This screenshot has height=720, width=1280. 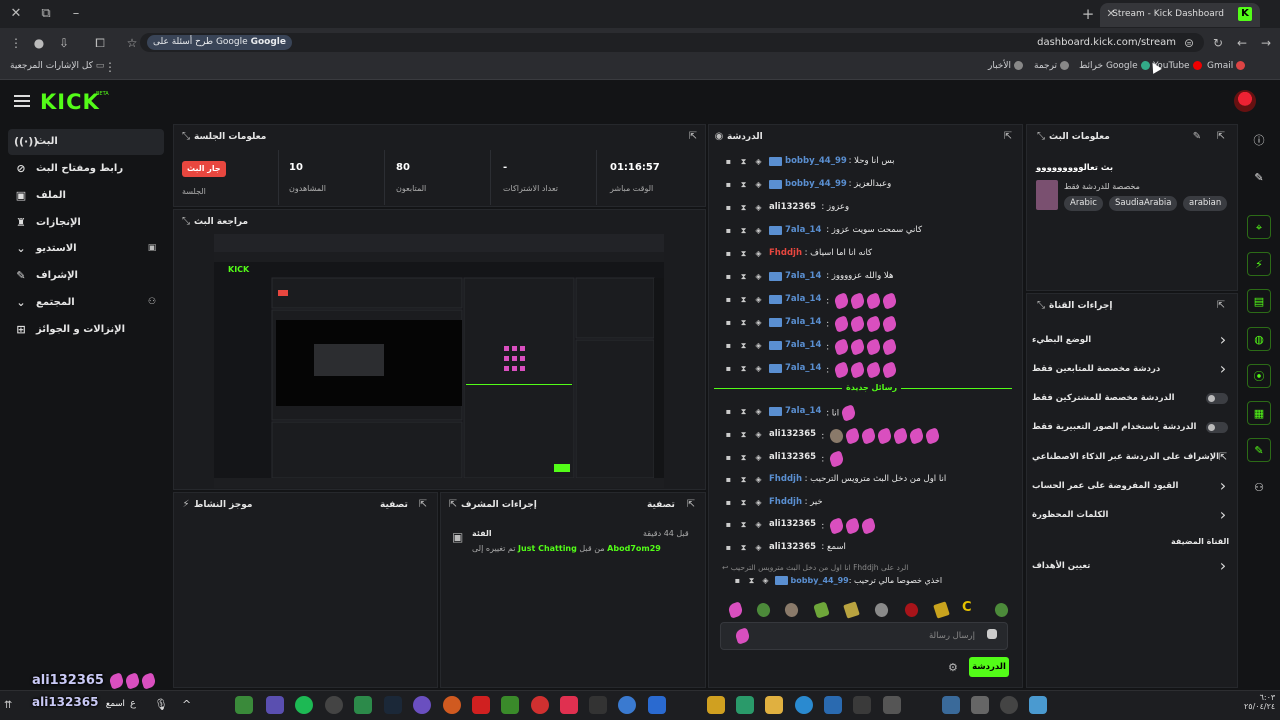 I want to click on drag-handle-icon: ⤡, so click(x=1041, y=137).